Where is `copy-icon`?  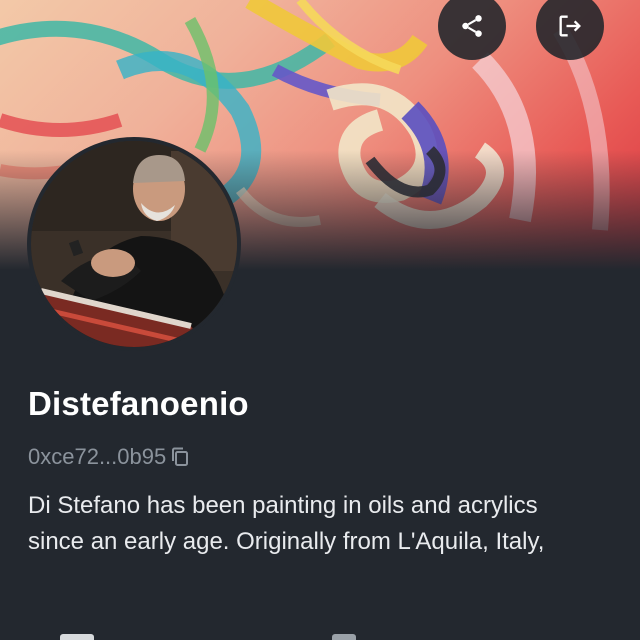 copy-icon is located at coordinates (180, 457).